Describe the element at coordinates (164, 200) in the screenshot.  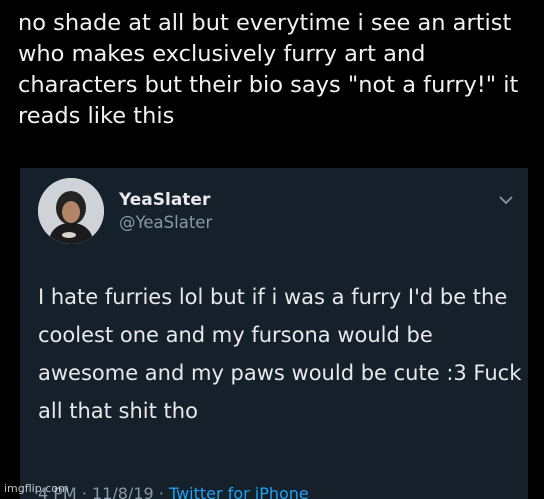
I see `display-name: YeaSlater` at that location.